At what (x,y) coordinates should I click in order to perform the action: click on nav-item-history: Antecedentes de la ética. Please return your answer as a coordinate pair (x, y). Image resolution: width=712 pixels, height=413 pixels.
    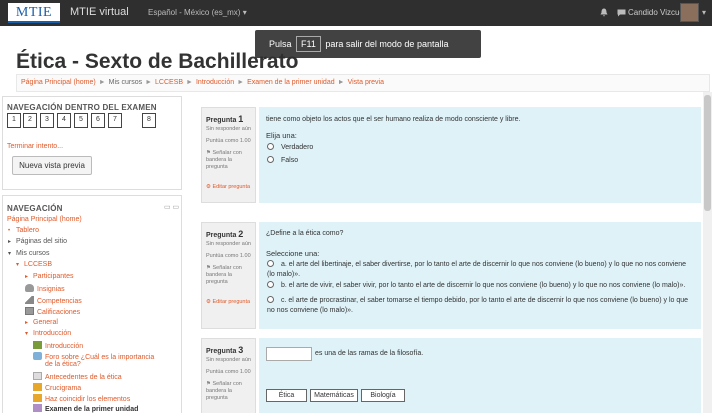
    Looking at the image, I should click on (77, 376).